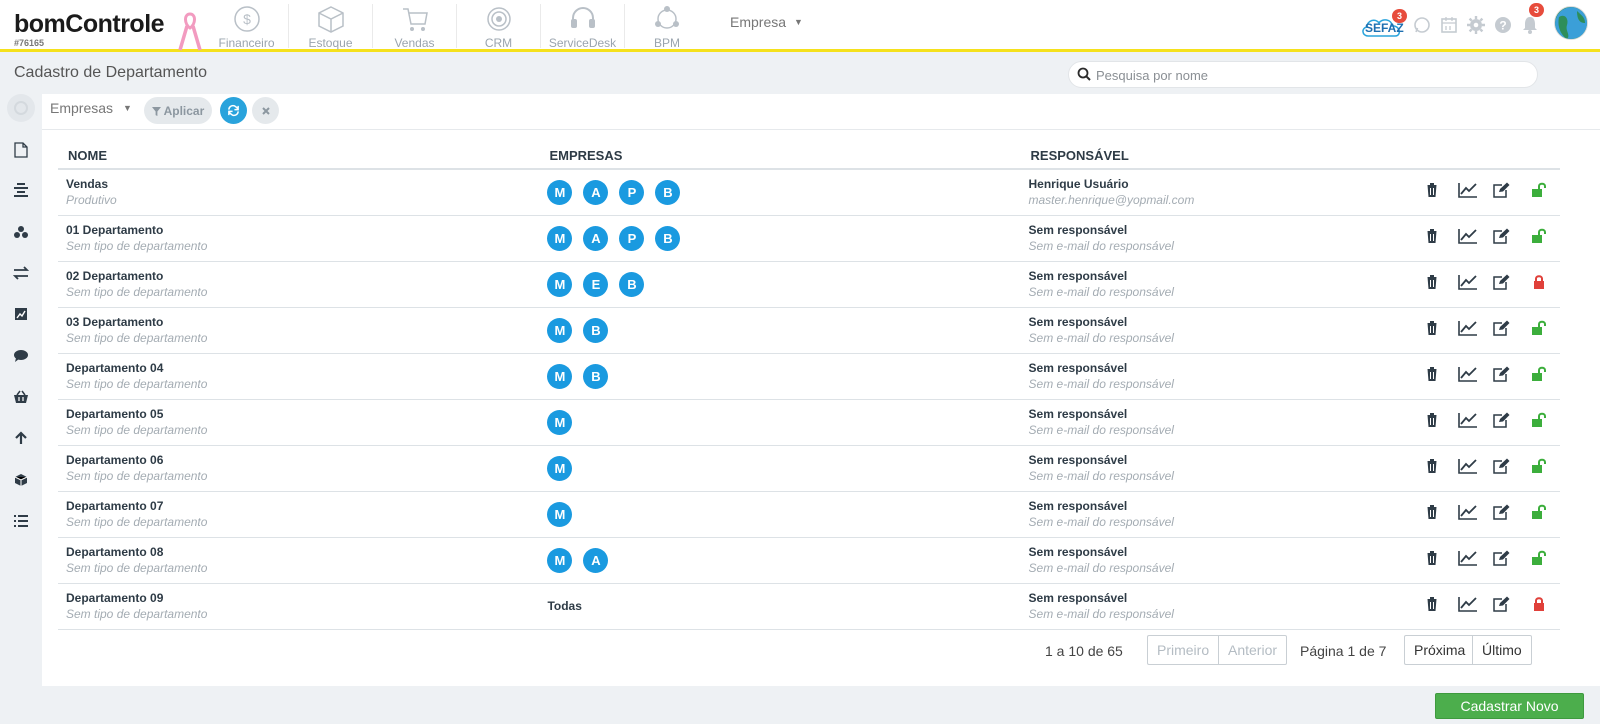 The width and height of the screenshot is (1600, 724). Describe the element at coordinates (499, 27) in the screenshot. I see `module-crm: CRM` at that location.